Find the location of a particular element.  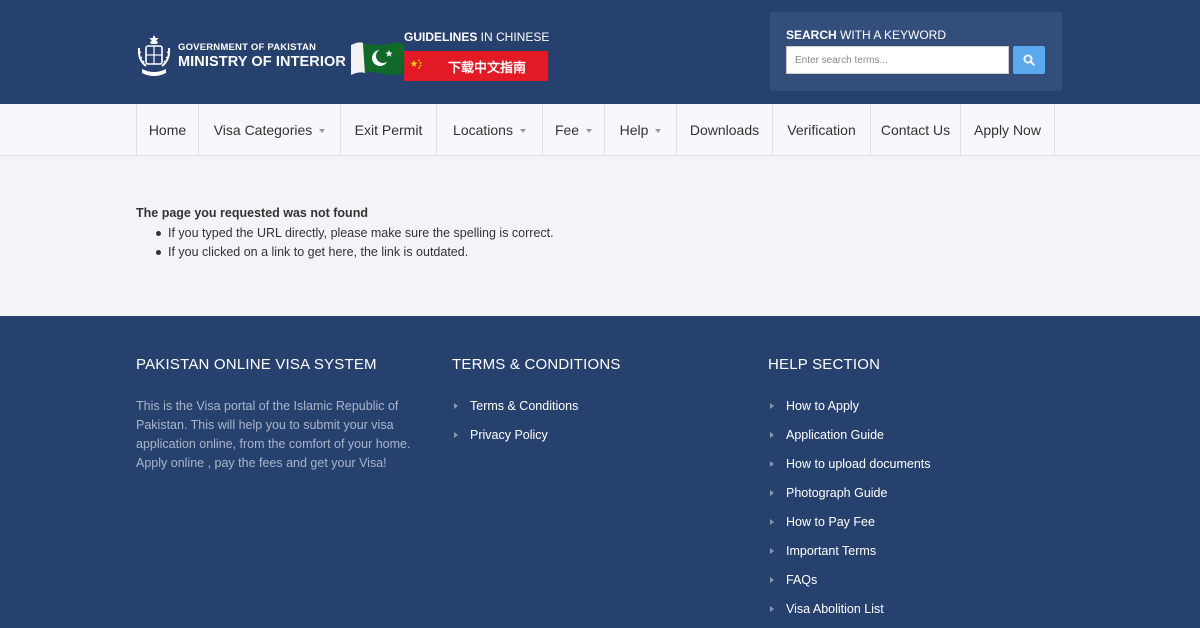

footer-link-label: Application Guide is located at coordinates (835, 434).